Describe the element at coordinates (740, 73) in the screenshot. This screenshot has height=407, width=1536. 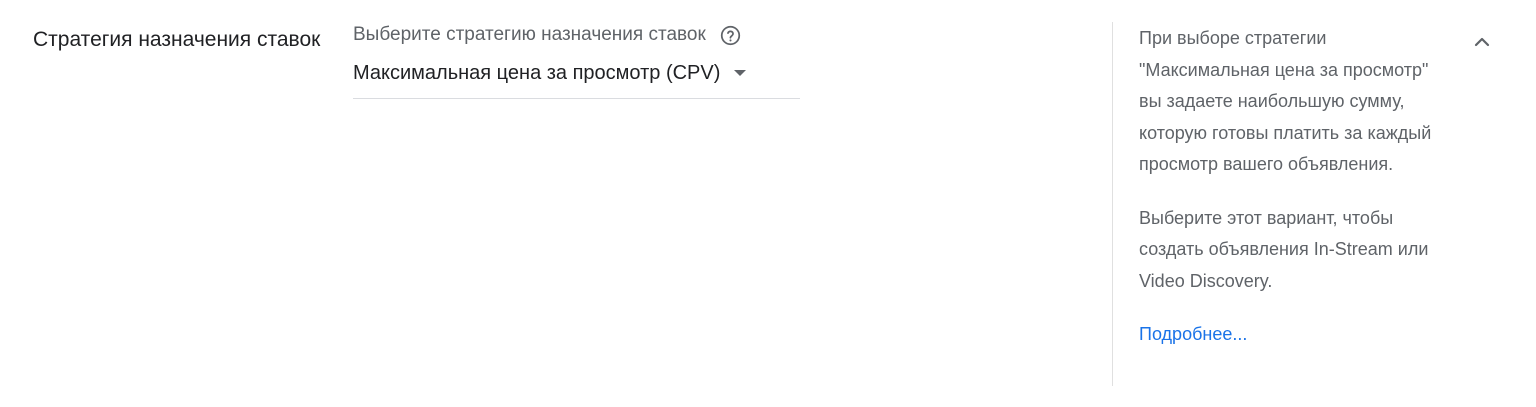
I see `dropdown-arrow-icon` at that location.